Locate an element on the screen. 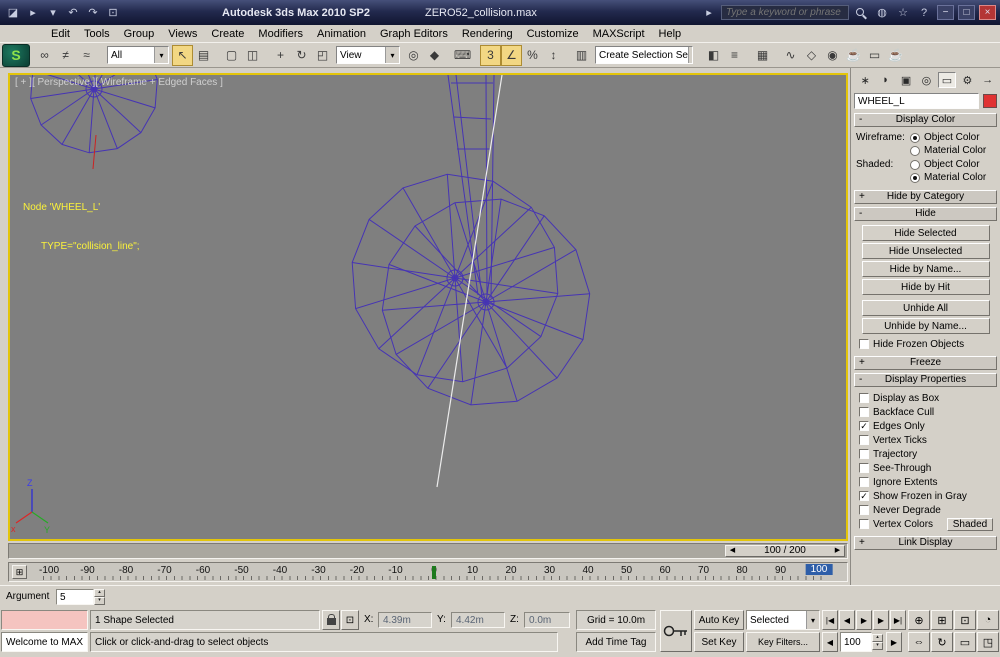 The width and height of the screenshot is (1000, 657). hide-header: - Hide is located at coordinates (925, 214).